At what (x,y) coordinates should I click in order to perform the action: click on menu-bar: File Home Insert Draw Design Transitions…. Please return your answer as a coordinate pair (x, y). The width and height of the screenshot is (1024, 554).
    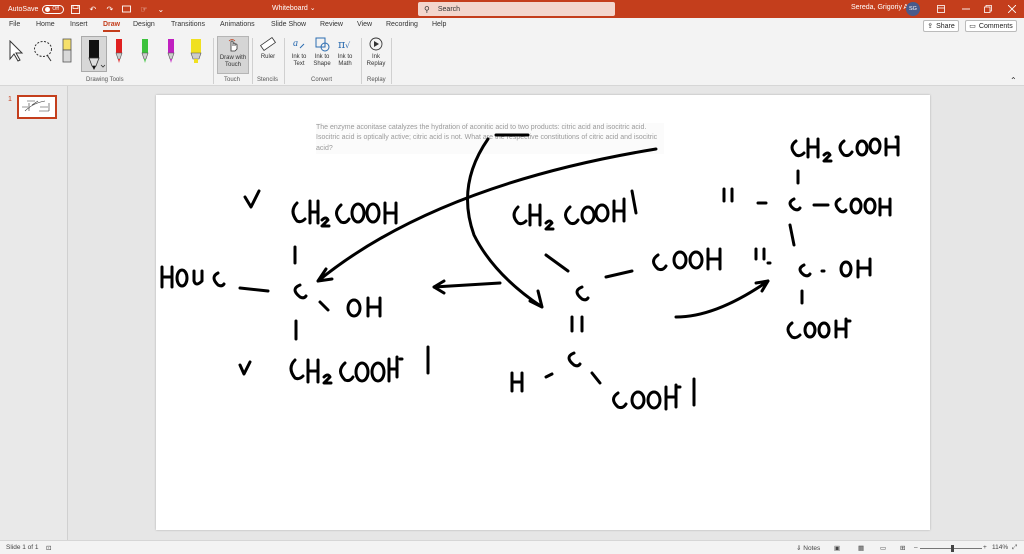
    Looking at the image, I should click on (512, 26).